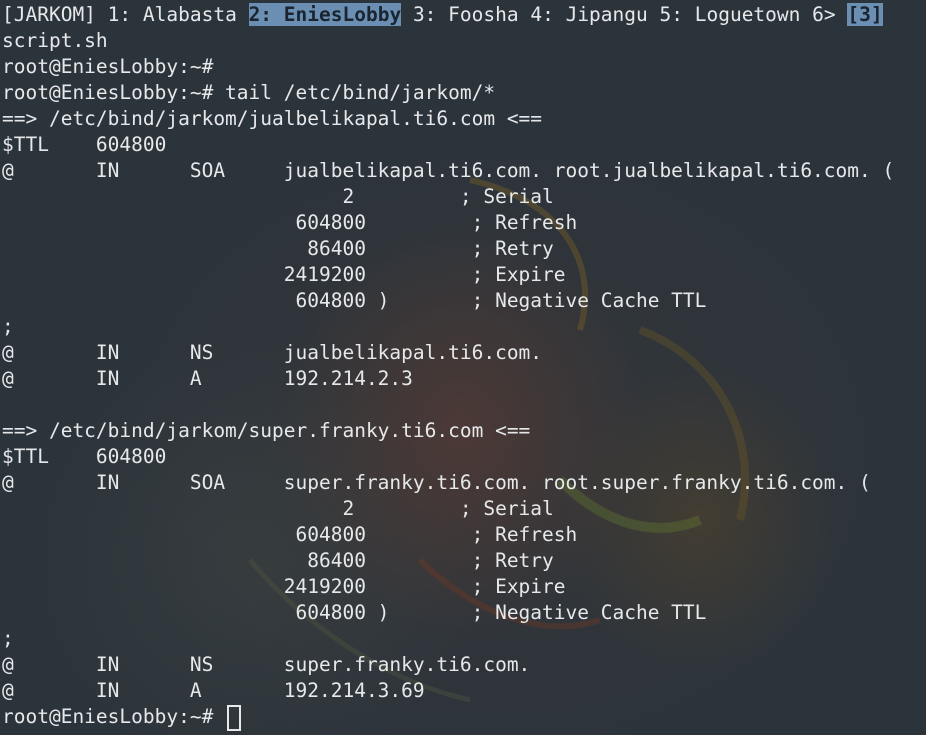 The image size is (926, 735). I want to click on terminal-line: @ IN NS super.franky.ti6.com., so click(266, 664).